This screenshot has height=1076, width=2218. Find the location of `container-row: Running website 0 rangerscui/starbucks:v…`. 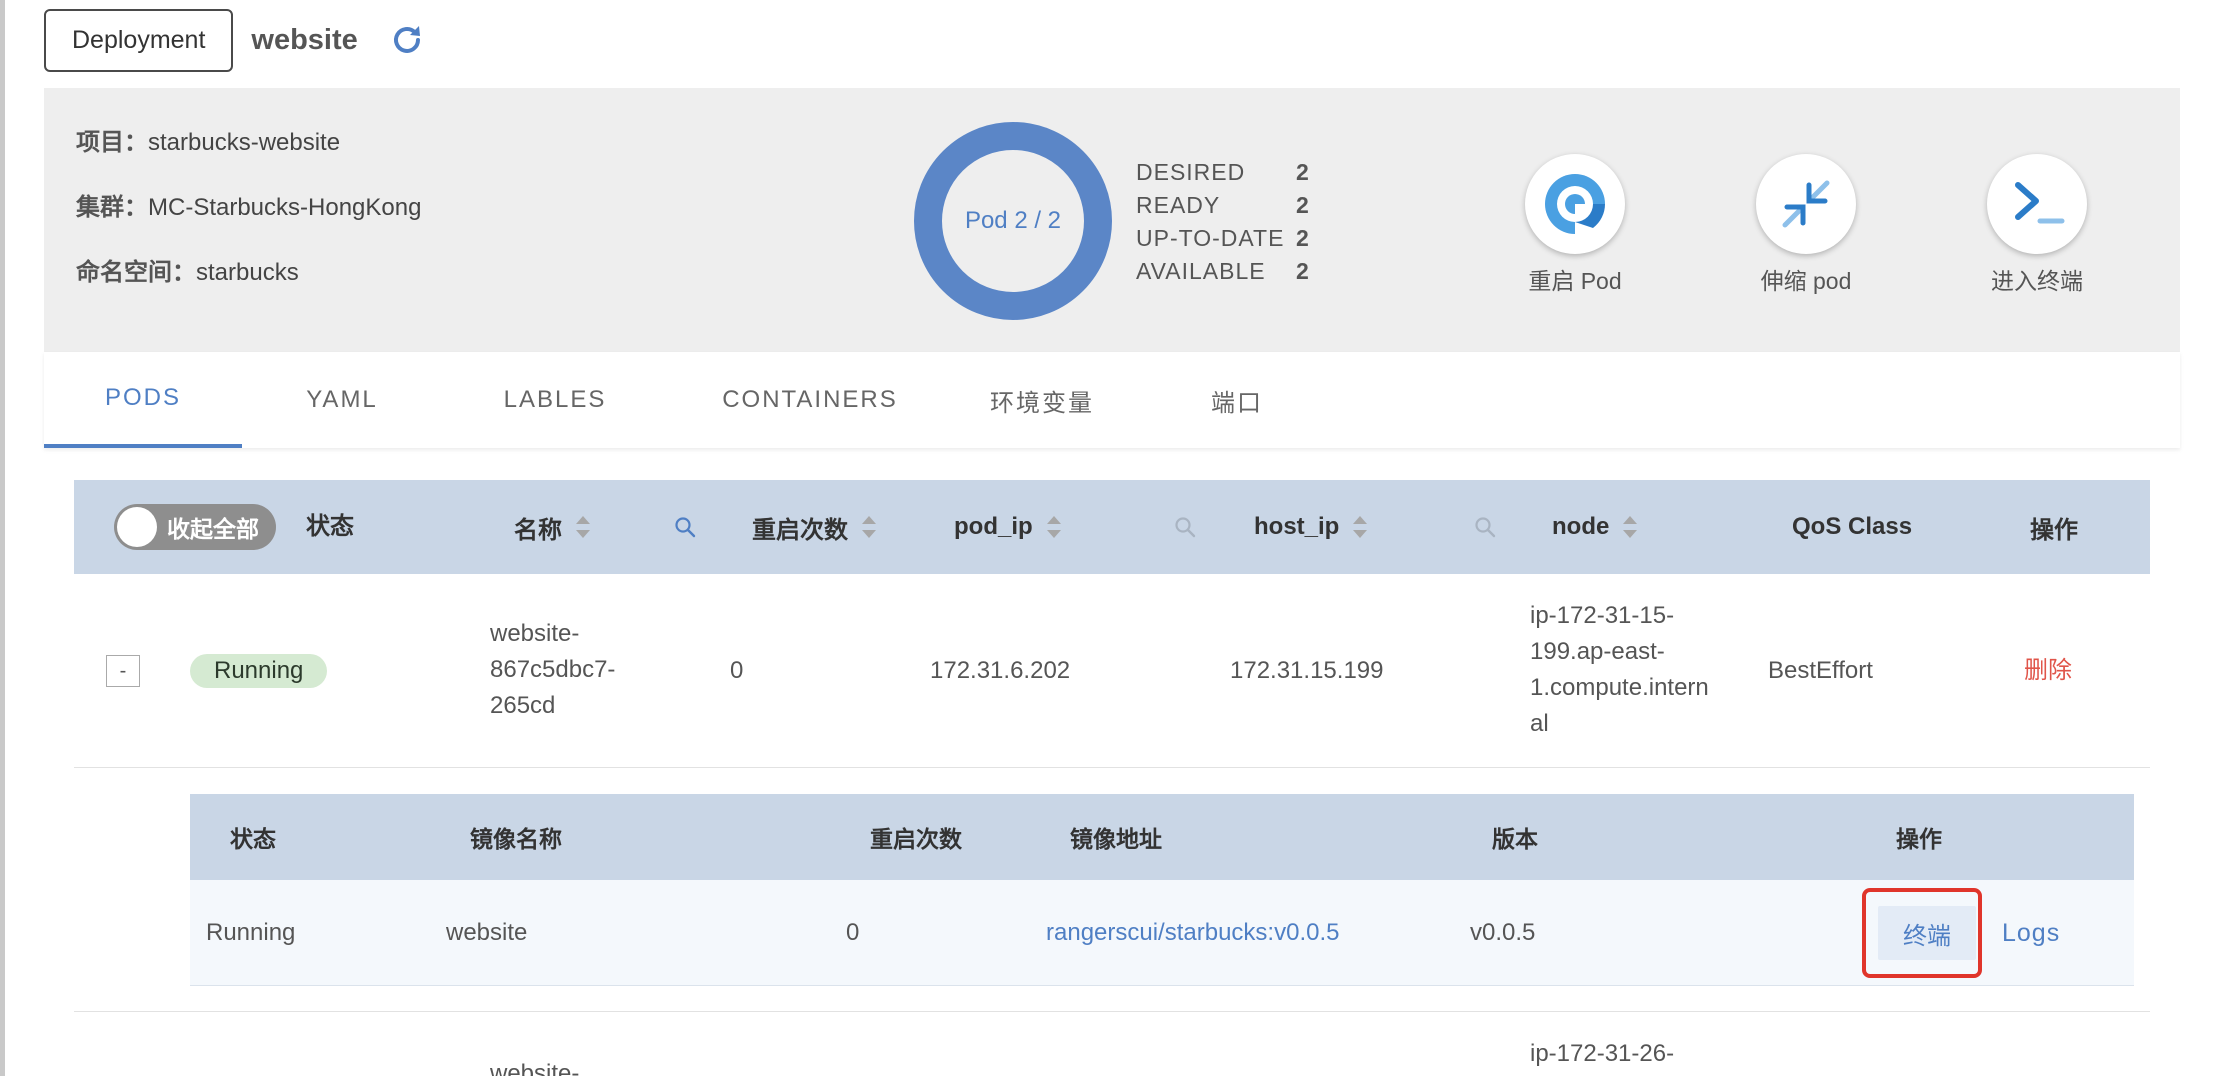

container-row: Running website 0 rangerscui/starbucks:v… is located at coordinates (1162, 933).